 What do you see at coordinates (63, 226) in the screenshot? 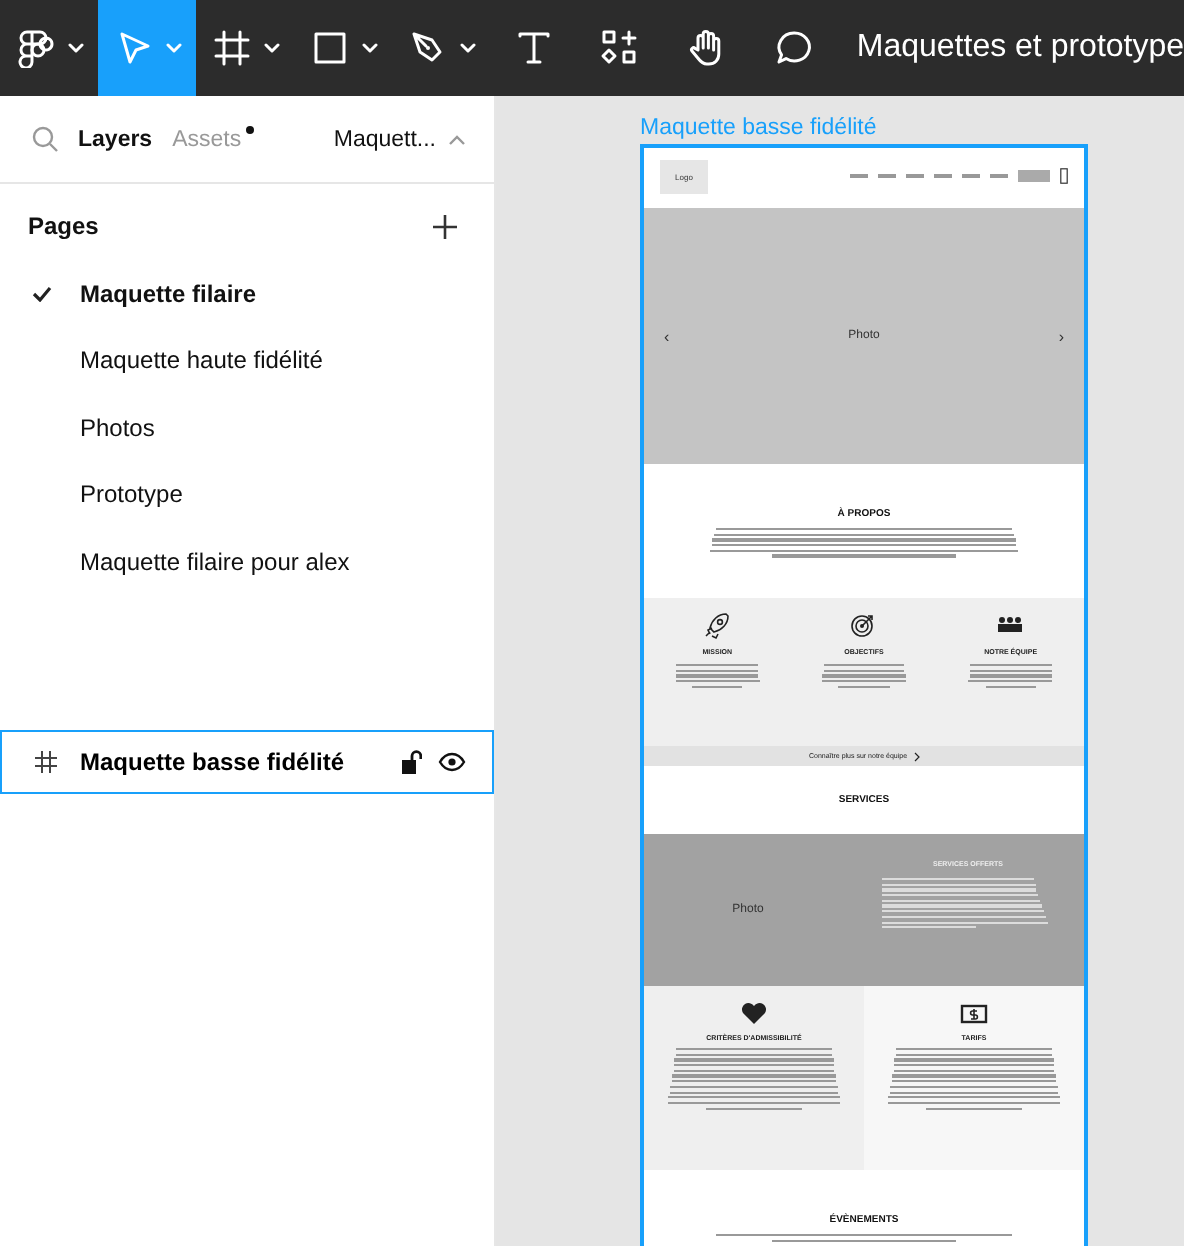
I see `section-heading: Pages` at bounding box center [63, 226].